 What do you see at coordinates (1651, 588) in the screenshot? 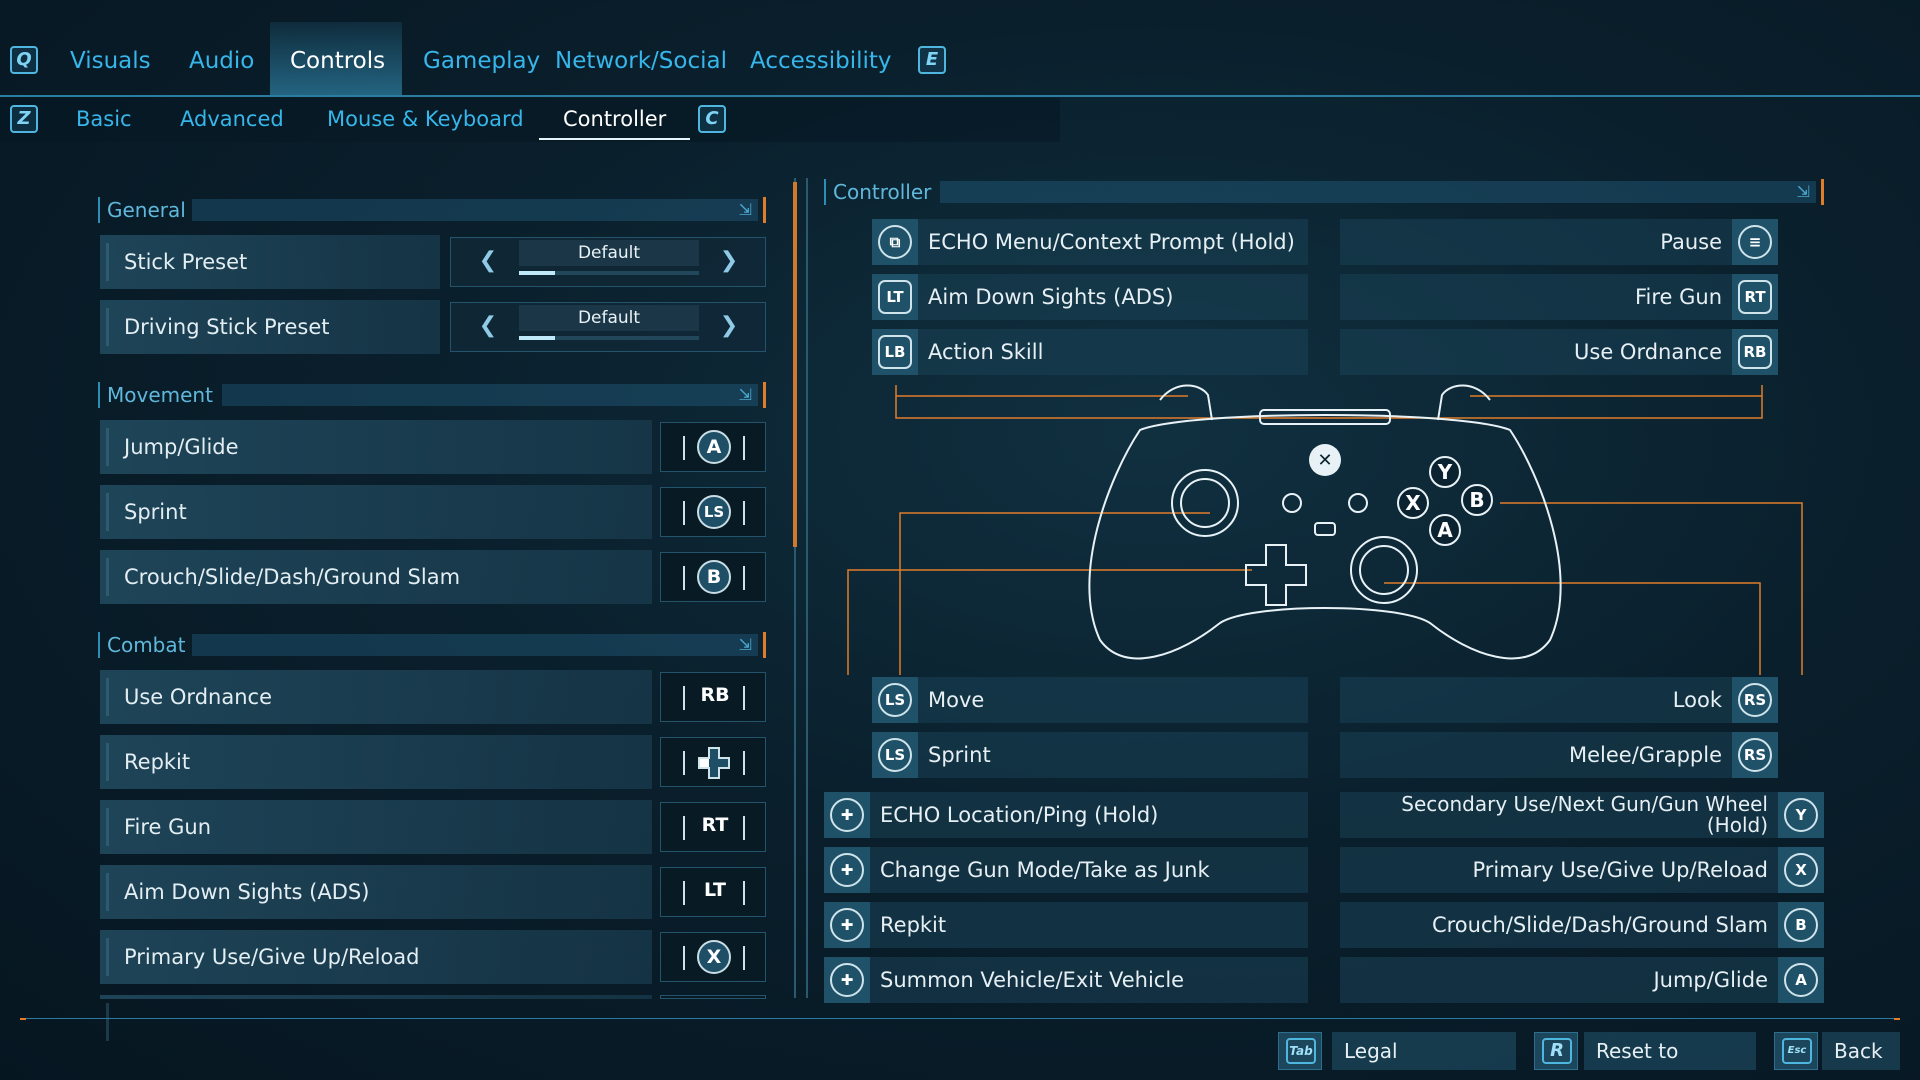
I see `b-leader-line` at bounding box center [1651, 588].